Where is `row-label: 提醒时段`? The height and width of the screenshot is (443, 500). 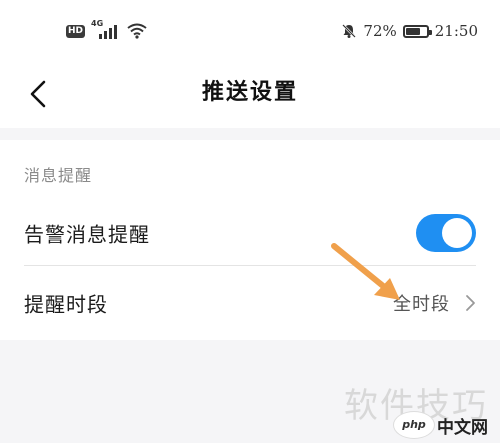 row-label: 提醒时段 is located at coordinates (66, 304).